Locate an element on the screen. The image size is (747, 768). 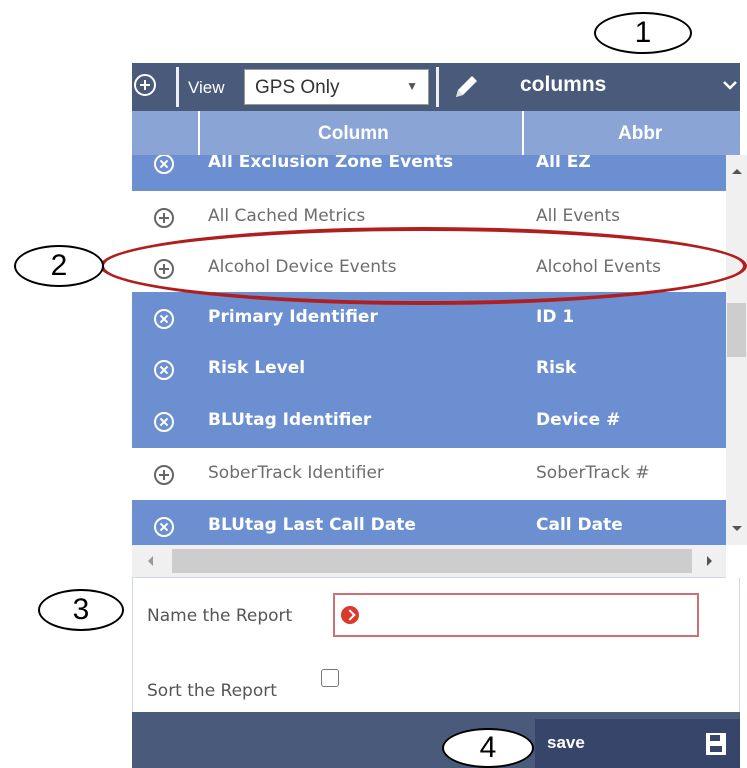
row-name: BLUtag Last Call Date is located at coordinates (312, 525).